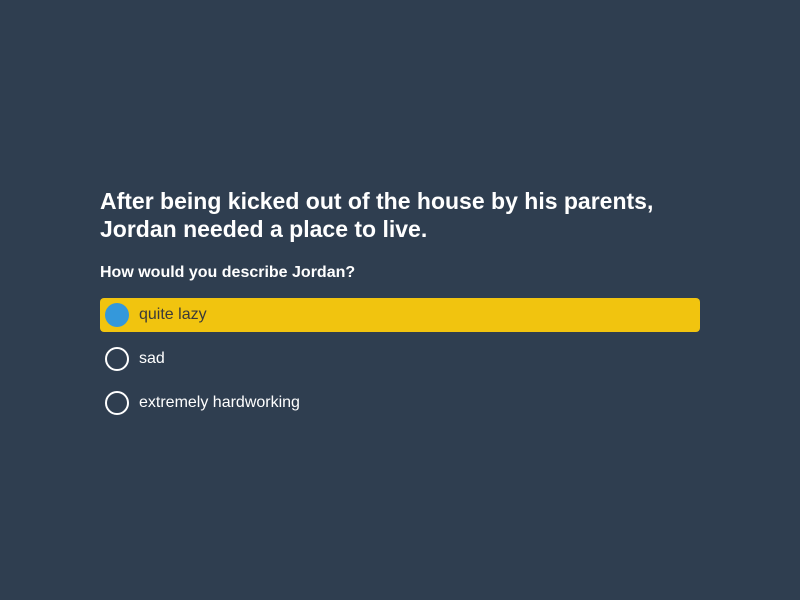 This screenshot has width=800, height=600. I want to click on option-sad: sad, so click(400, 359).